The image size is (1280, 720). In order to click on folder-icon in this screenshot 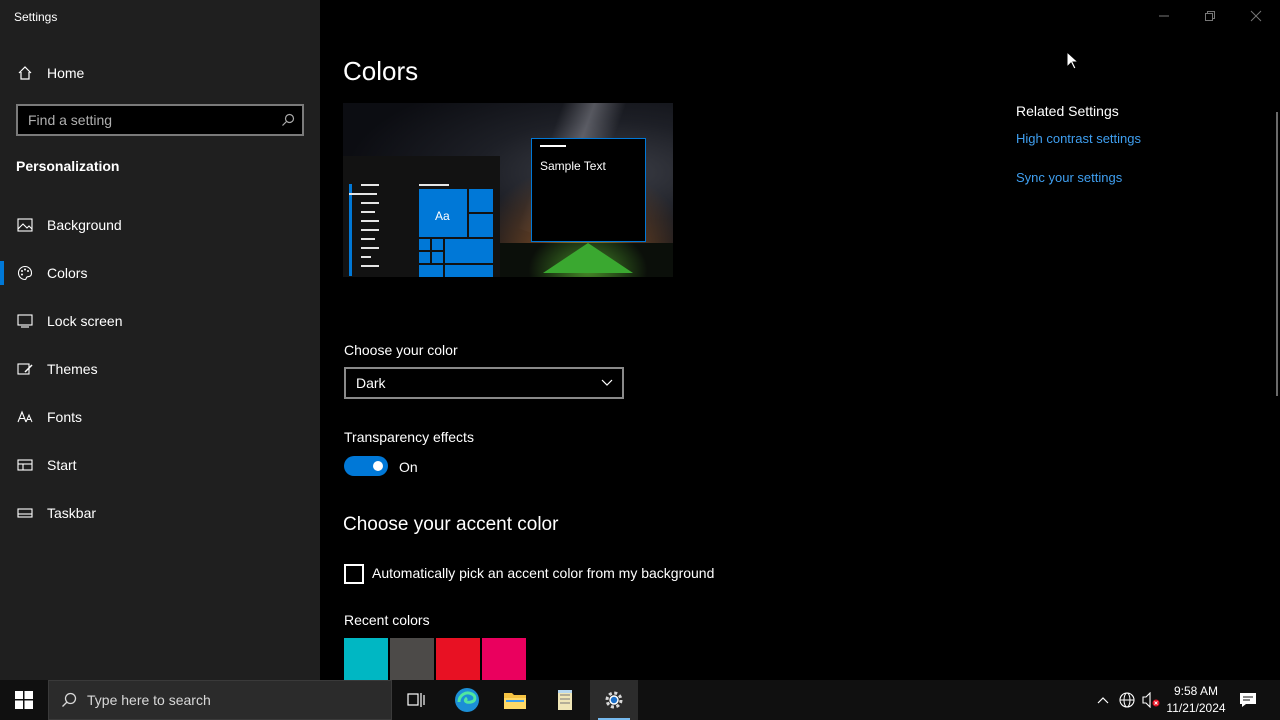, I will do `click(515, 701)`.